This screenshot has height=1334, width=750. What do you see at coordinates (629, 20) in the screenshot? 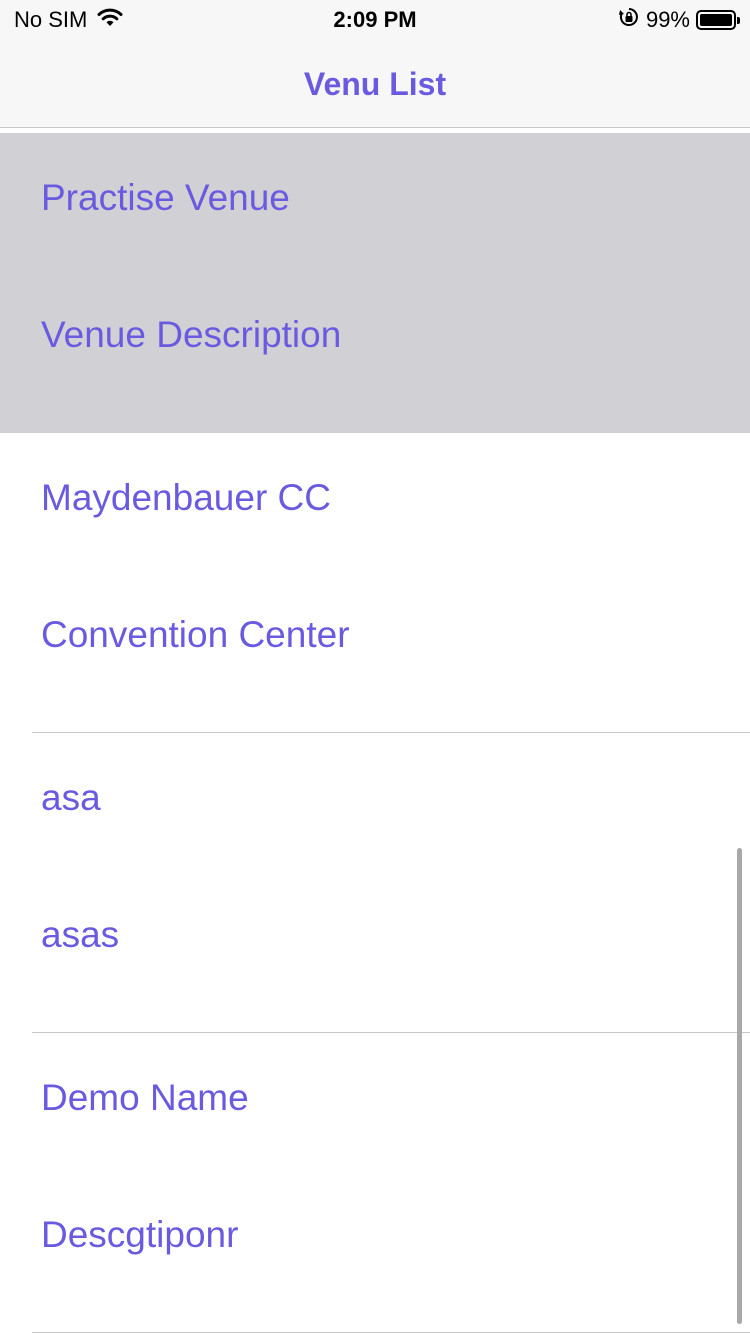
I see `rotation-lock-icon` at bounding box center [629, 20].